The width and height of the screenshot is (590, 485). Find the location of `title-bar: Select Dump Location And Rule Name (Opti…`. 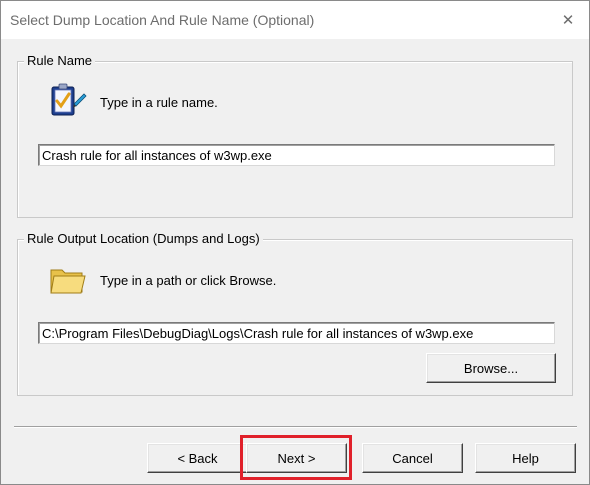

title-bar: Select Dump Location And Rule Name (Opti… is located at coordinates (295, 20).